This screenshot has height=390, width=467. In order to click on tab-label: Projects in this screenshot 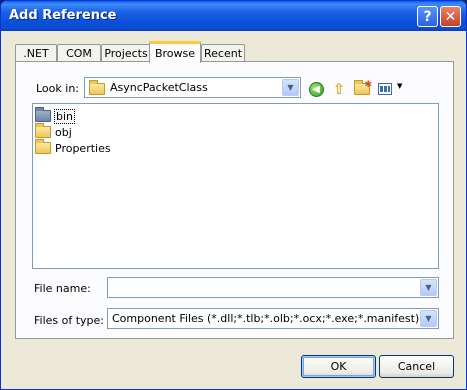, I will do `click(126, 53)`.